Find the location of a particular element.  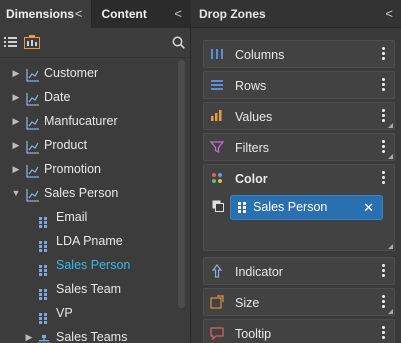

search-icon is located at coordinates (178, 44).